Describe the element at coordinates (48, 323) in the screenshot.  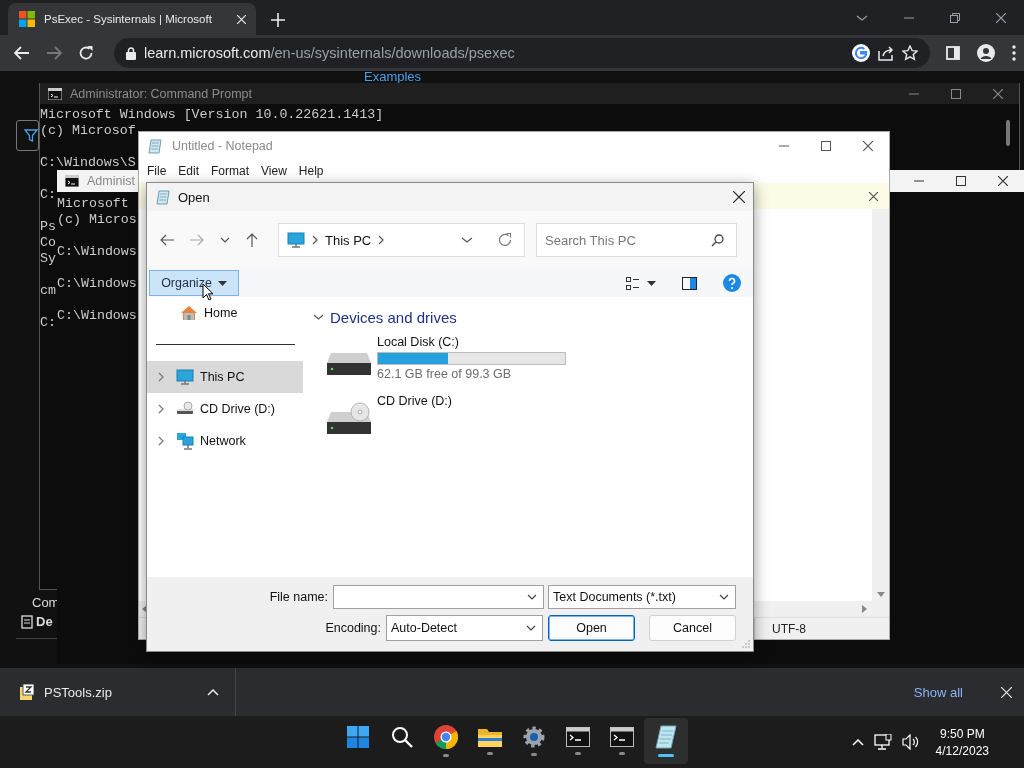
I see `console-line: C:` at that location.